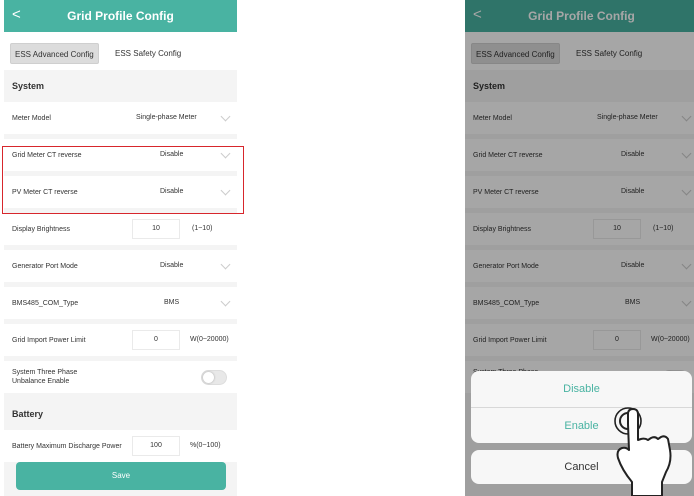 The height and width of the screenshot is (496, 694). What do you see at coordinates (45, 303) in the screenshot?
I see `row-label: BMS485_COM_Type` at bounding box center [45, 303].